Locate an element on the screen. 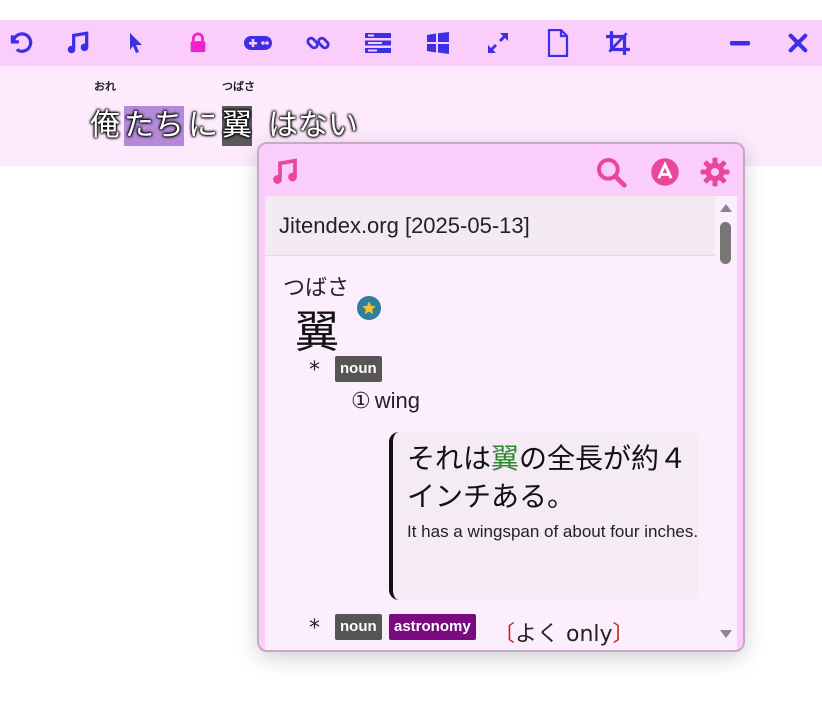 This screenshot has width=822, height=706. ruby-text: つばさ is located at coordinates (238, 86).